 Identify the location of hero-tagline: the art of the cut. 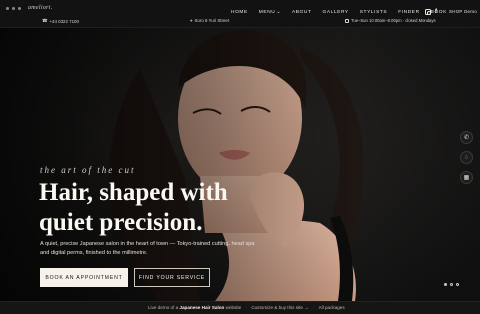
(88, 170).